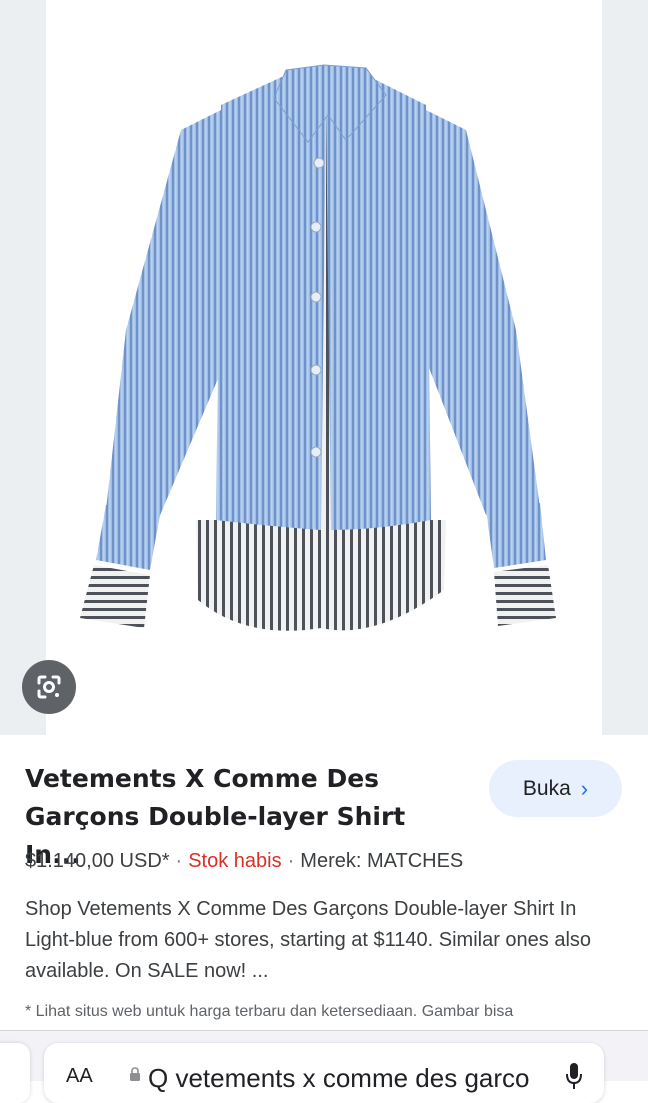  Describe the element at coordinates (574, 1076) in the screenshot. I see `microphone-icon` at that location.